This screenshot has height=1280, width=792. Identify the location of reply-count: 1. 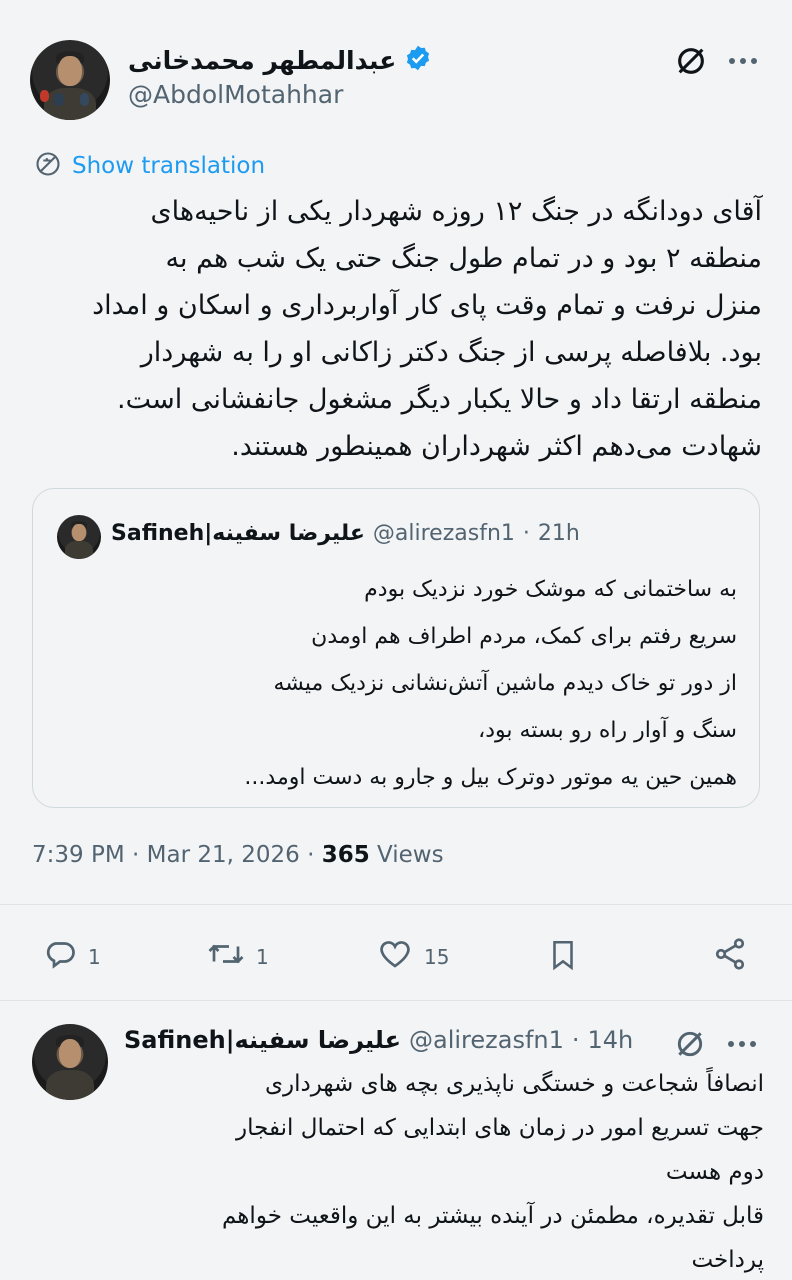
(94, 956).